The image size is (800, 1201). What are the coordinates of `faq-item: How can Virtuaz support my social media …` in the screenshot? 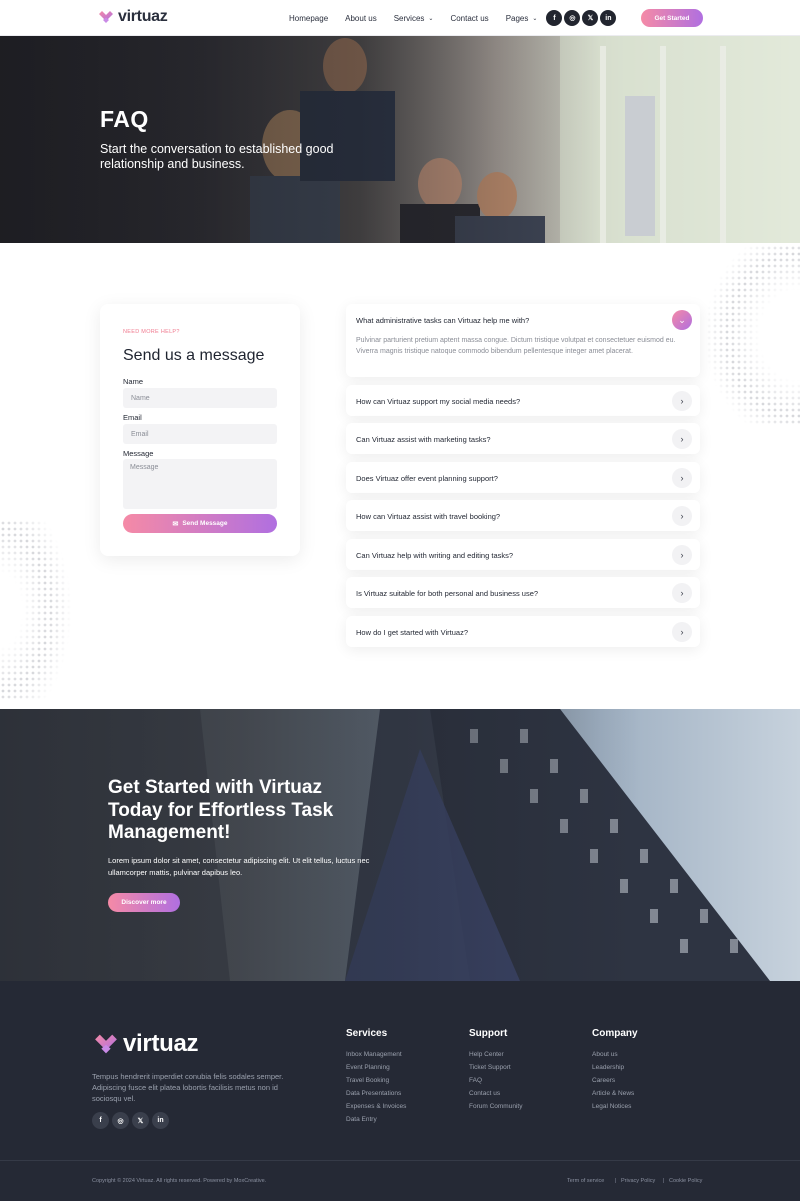 It's located at (523, 400).